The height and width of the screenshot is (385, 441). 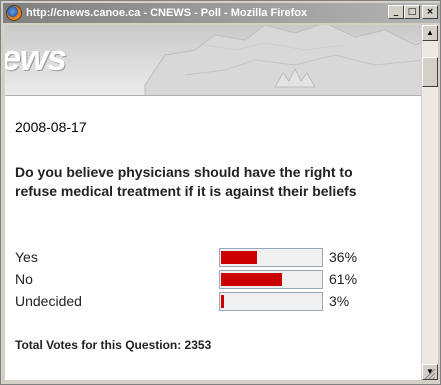 I want to click on map-graphic, so click(x=282, y=63).